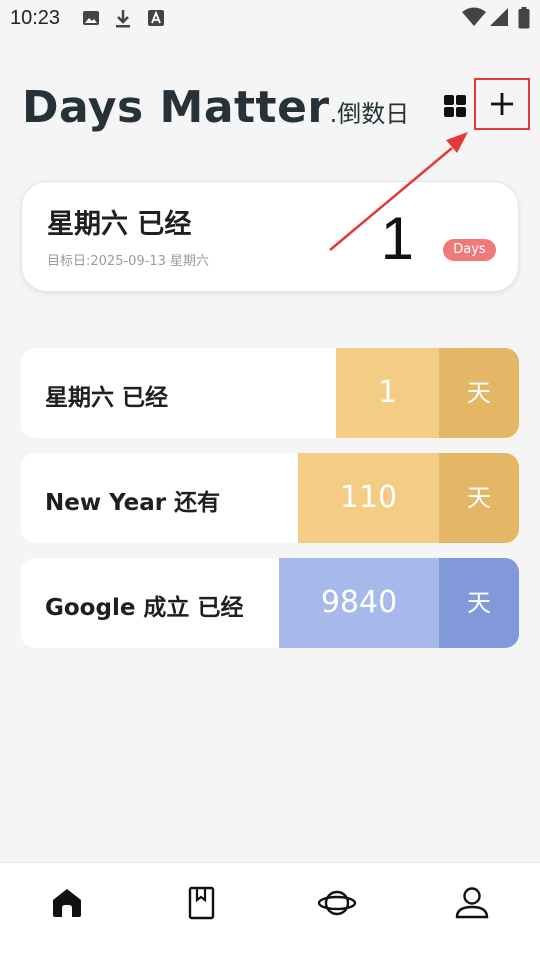 This screenshot has width=540, height=961. Describe the element at coordinates (499, 19) in the screenshot. I see `signal-icon` at that location.